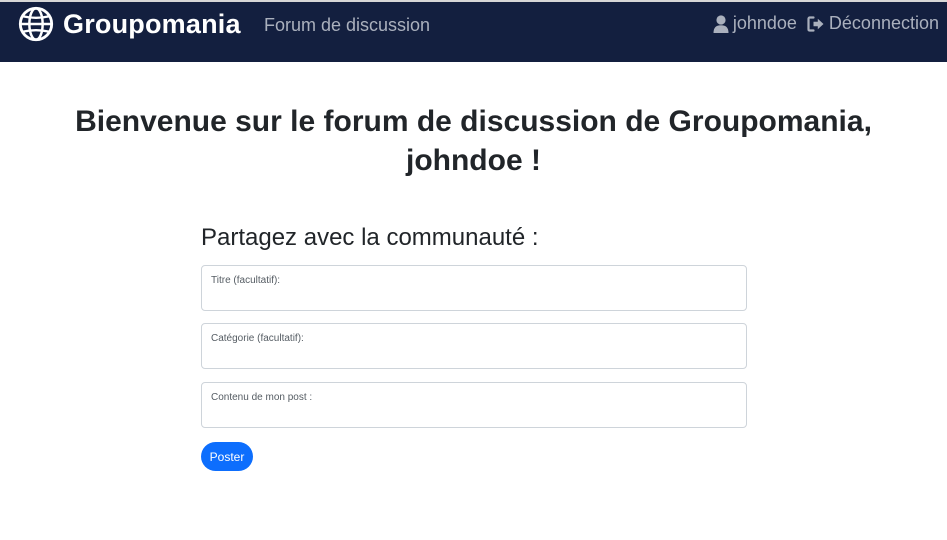 Image resolution: width=947 pixels, height=540 pixels. I want to click on welcome-line-2: johndoe !, so click(473, 160).